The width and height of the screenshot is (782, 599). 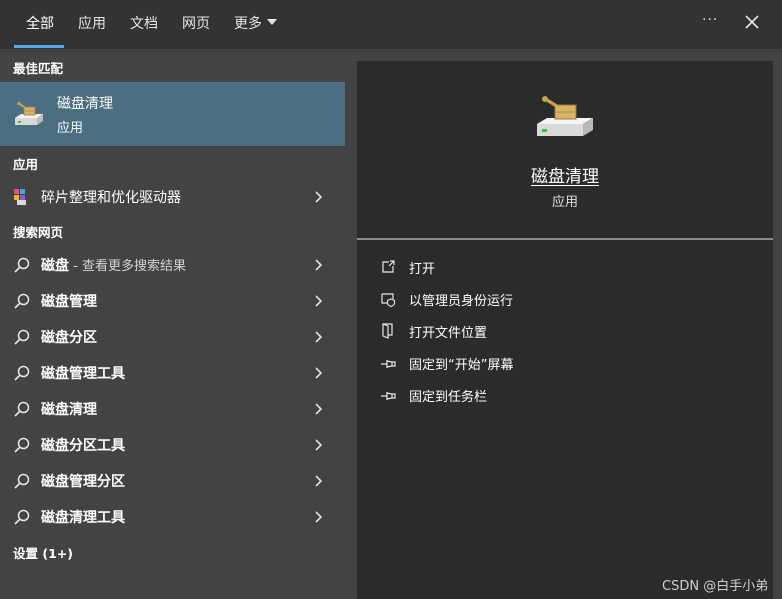 What do you see at coordinates (55, 266) in the screenshot?
I see `web-result-query: 磁盘` at bounding box center [55, 266].